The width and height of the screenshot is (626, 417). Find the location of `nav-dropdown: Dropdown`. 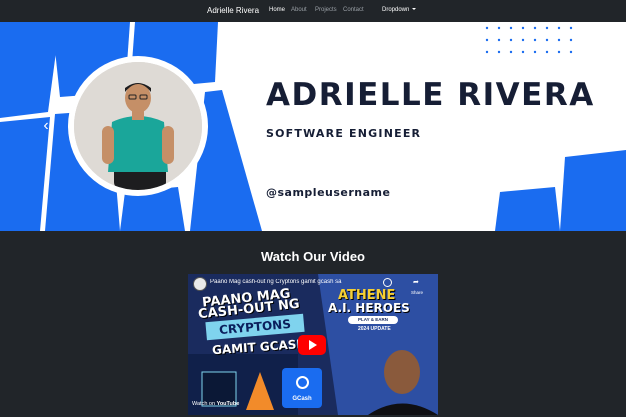

nav-dropdown: Dropdown is located at coordinates (399, 10).